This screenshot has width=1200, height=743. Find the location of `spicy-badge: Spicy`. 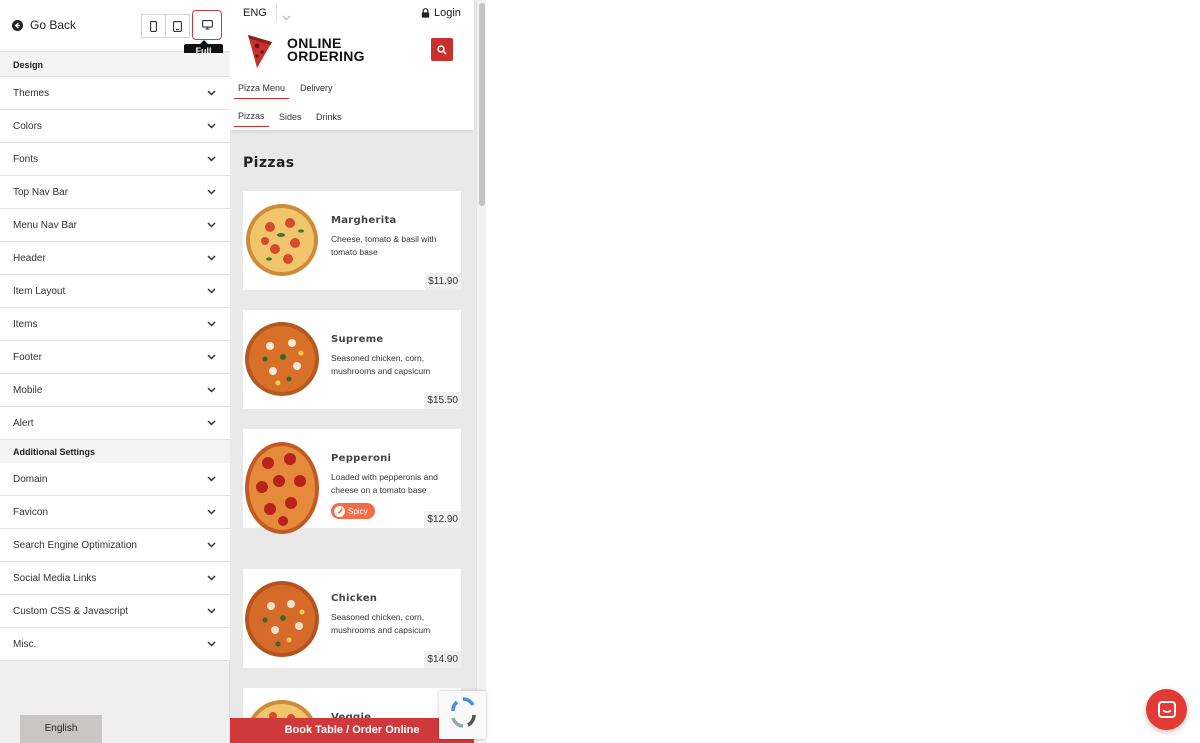

spicy-badge: Spicy is located at coordinates (353, 511).